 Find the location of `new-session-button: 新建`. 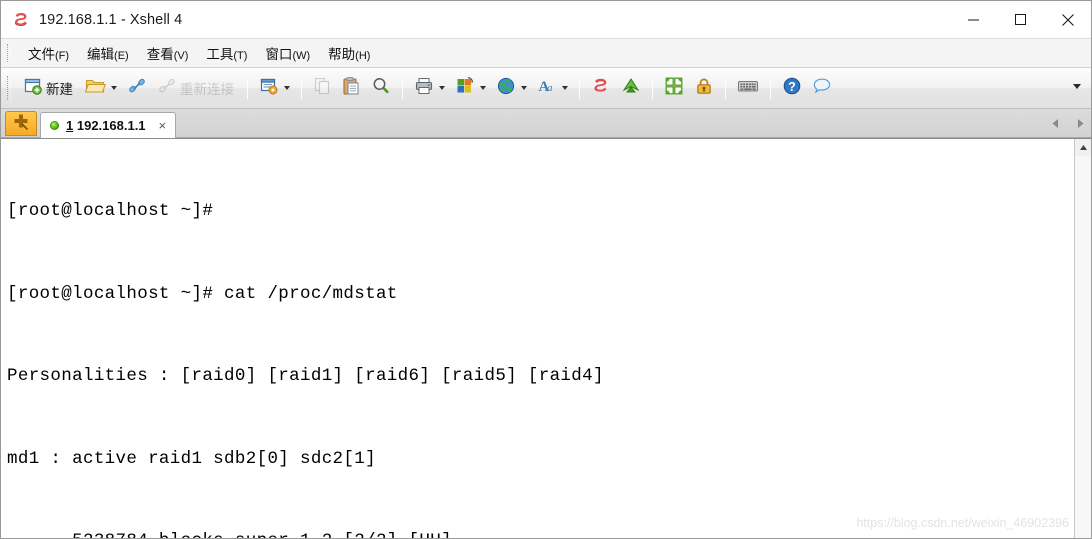

new-session-button: 新建 is located at coordinates (49, 88).